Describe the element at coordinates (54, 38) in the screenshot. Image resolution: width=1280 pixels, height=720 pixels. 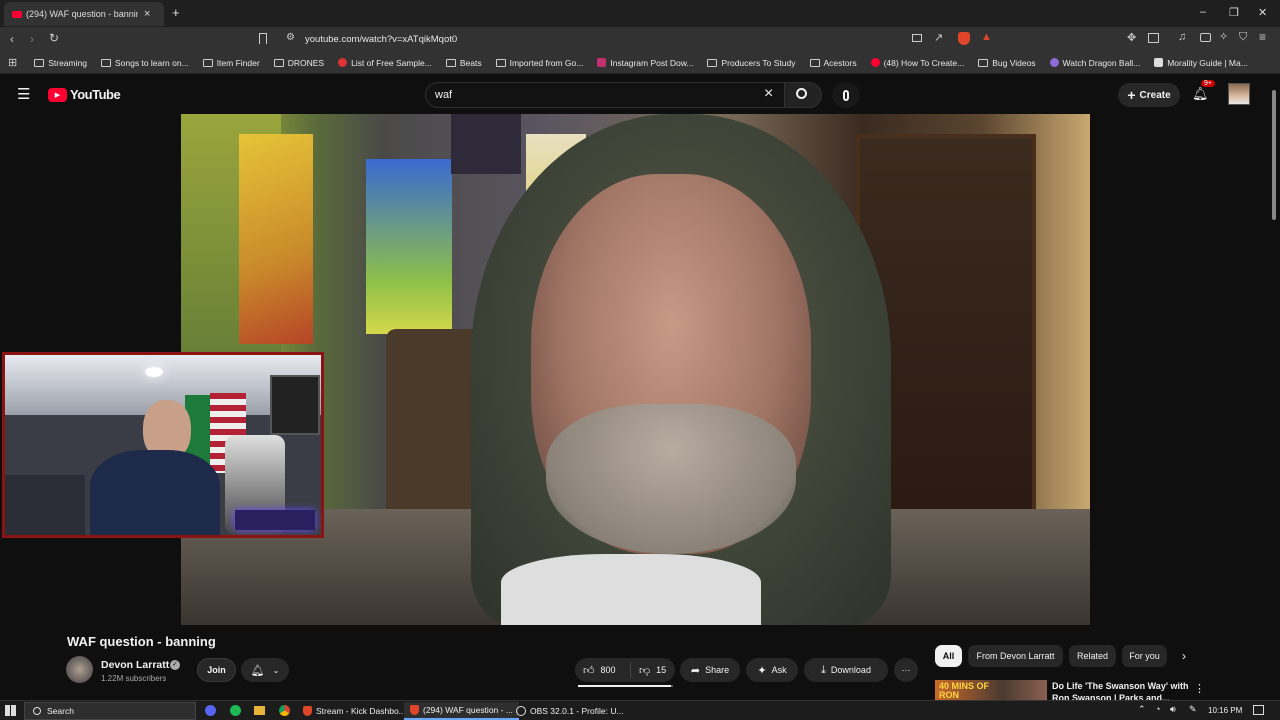
I see `reload-icon: ↻` at that location.